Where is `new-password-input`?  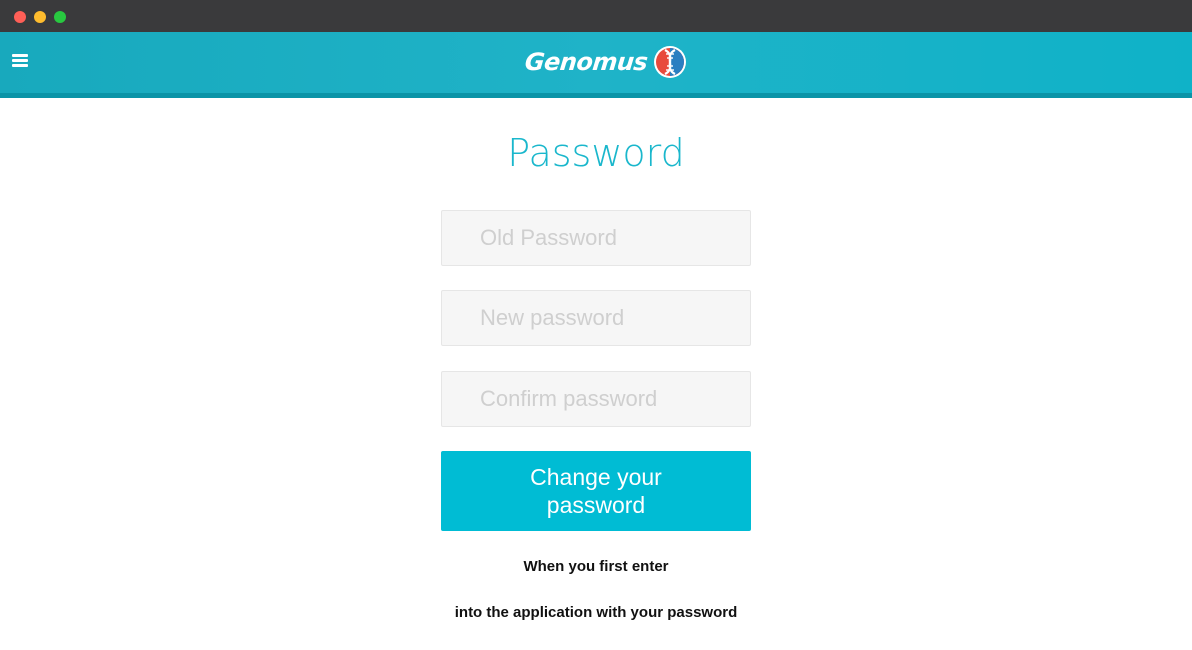
new-password-input is located at coordinates (596, 318).